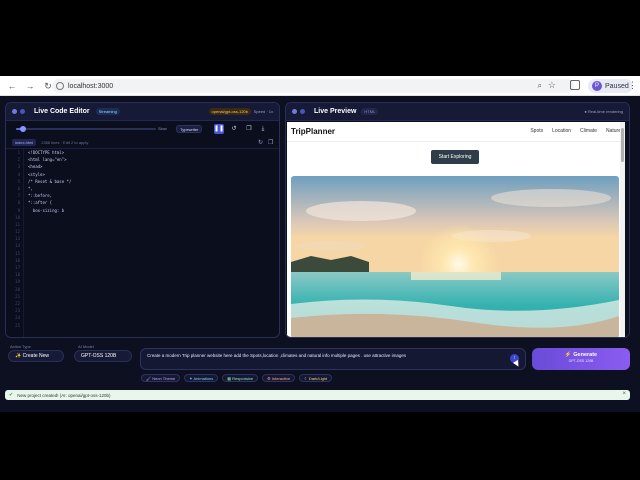 The height and width of the screenshot is (480, 640). What do you see at coordinates (313, 131) in the screenshot?
I see `site-brand: TripPlanner` at bounding box center [313, 131].